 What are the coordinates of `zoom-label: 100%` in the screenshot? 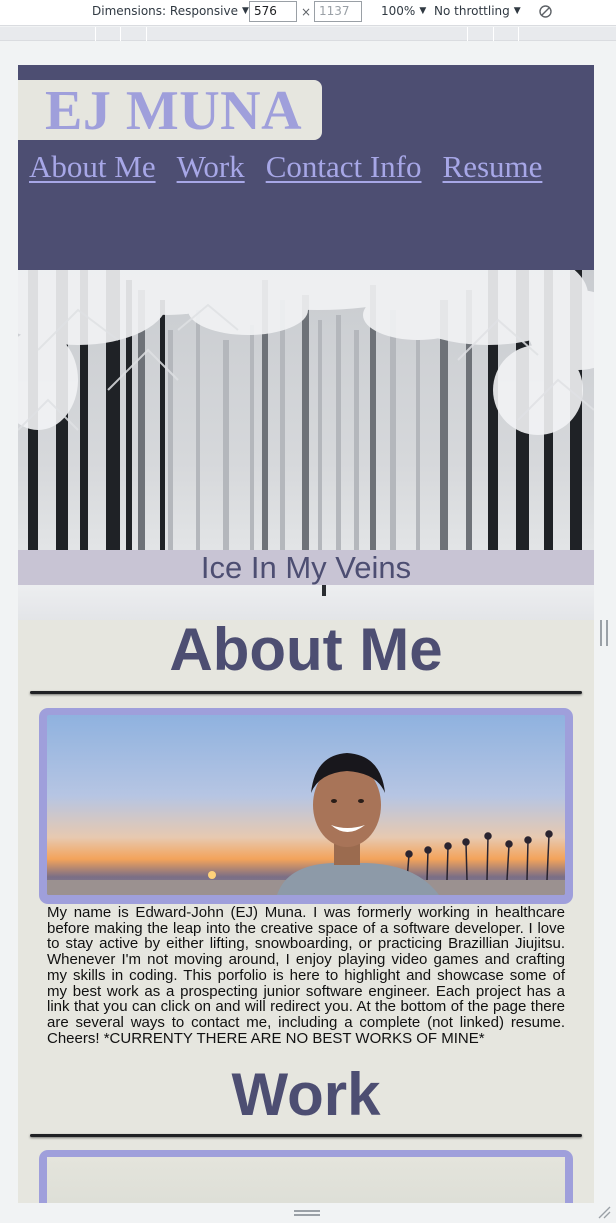 It's located at (398, 11).